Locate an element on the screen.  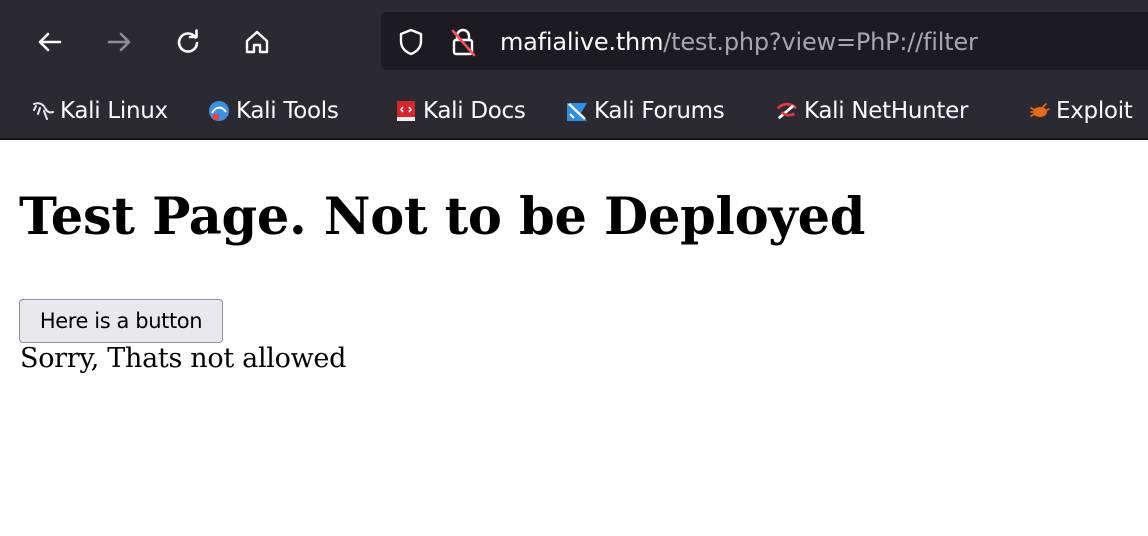
insecure-lock-icon is located at coordinates (463, 42).